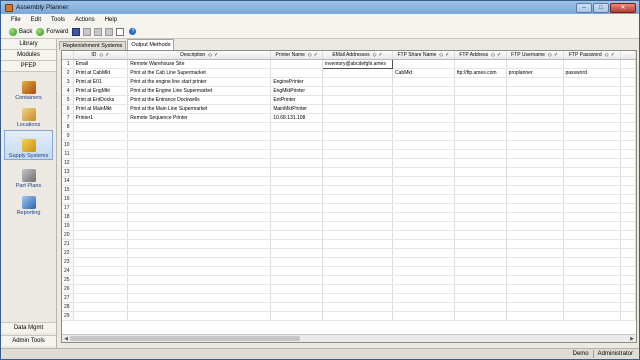  I want to click on menu-edit: Edit, so click(36, 20).